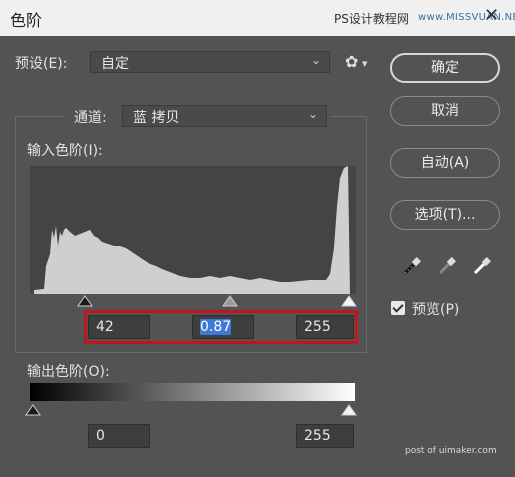  I want to click on close-icon: ✕, so click(491, 15).